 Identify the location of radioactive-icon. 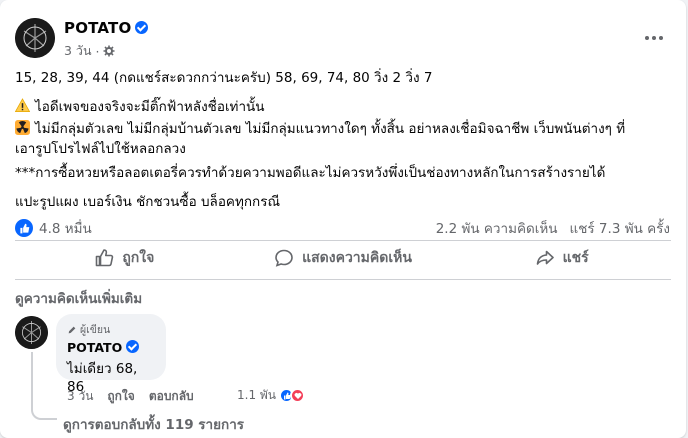
(22, 127).